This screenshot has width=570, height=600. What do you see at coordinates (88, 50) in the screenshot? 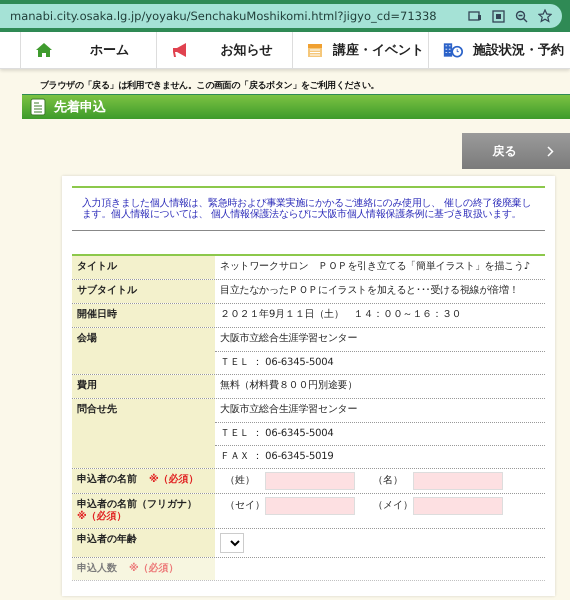
I see `nav-link: ホーム` at bounding box center [88, 50].